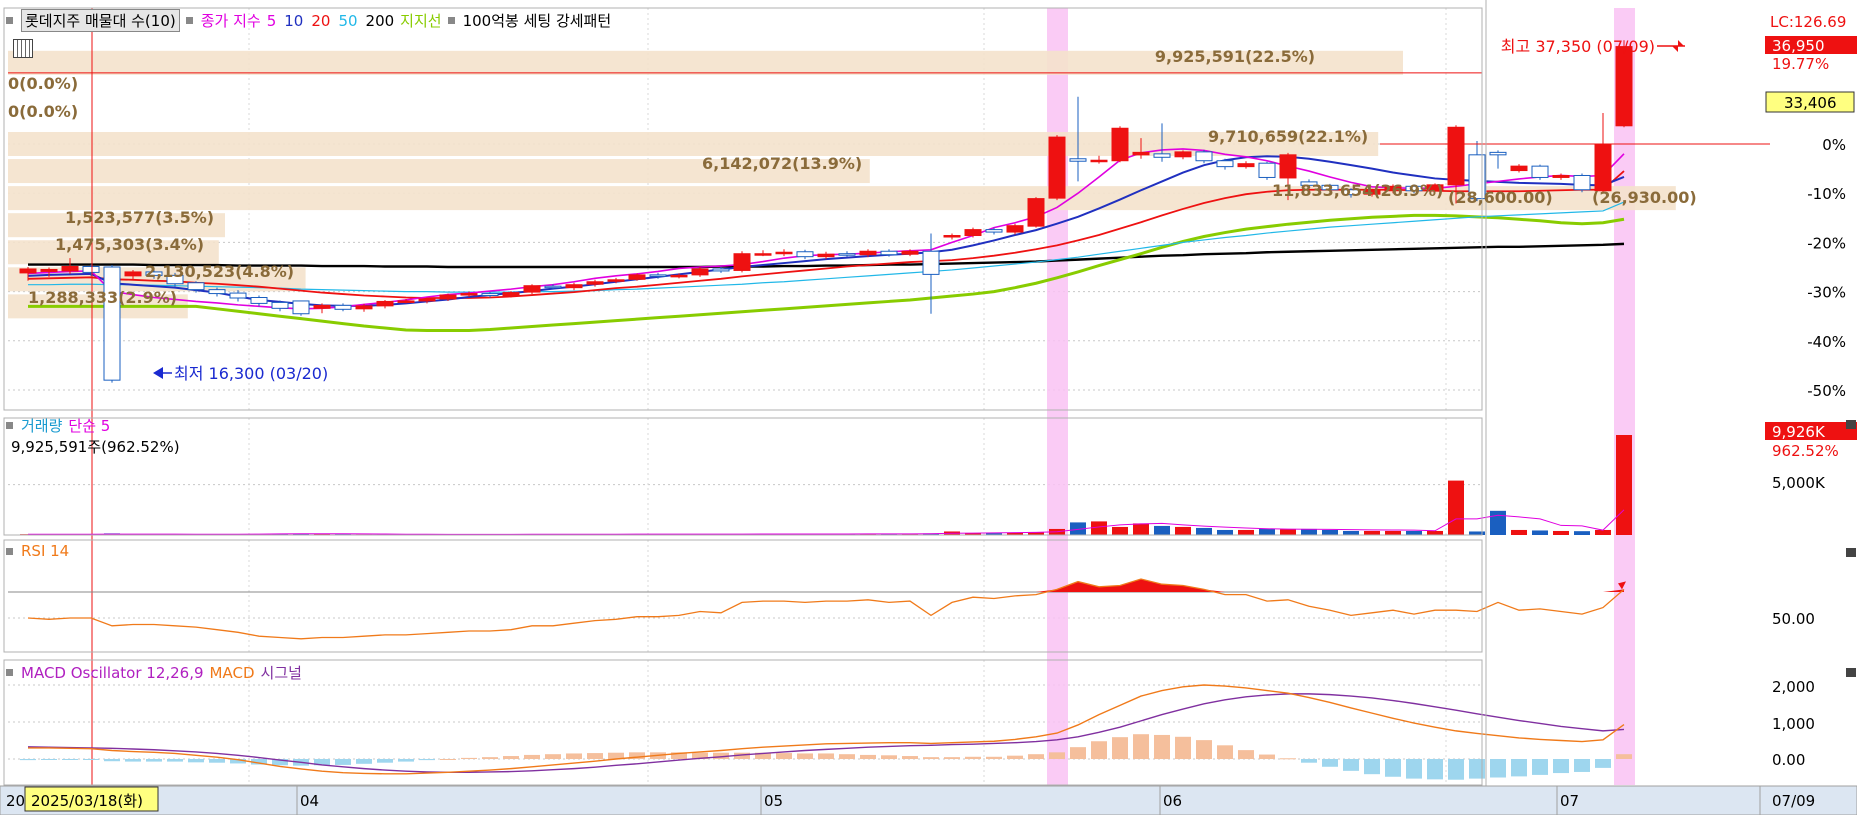  What do you see at coordinates (42, 426) in the screenshot?
I see `volume-title: 거래량` at bounding box center [42, 426].